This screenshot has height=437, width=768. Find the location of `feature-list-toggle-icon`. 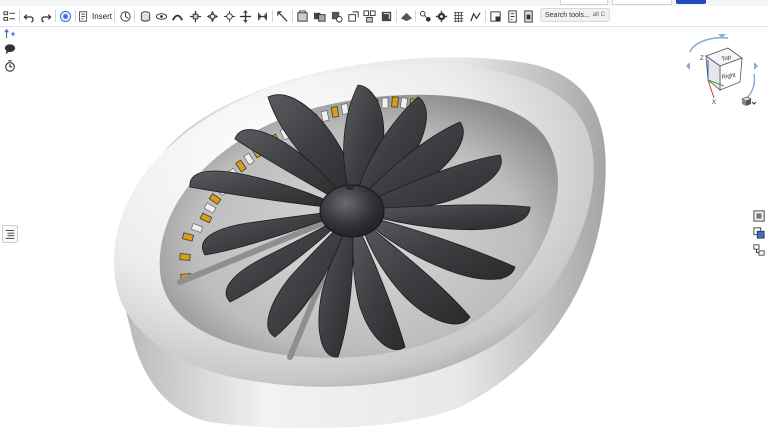

feature-list-toggle-icon is located at coordinates (10, 234).